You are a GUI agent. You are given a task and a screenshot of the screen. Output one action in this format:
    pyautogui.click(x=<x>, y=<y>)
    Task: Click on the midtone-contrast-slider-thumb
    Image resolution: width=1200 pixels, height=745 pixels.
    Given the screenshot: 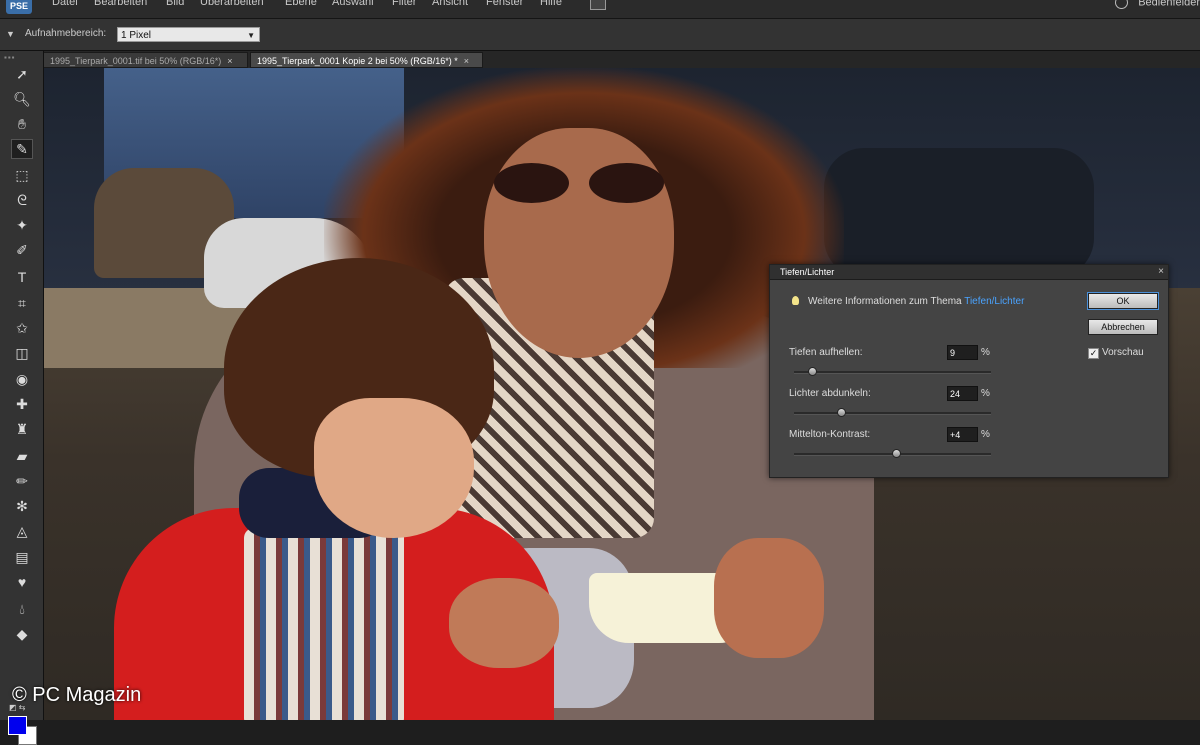 What is the action you would take?
    pyautogui.click(x=897, y=453)
    